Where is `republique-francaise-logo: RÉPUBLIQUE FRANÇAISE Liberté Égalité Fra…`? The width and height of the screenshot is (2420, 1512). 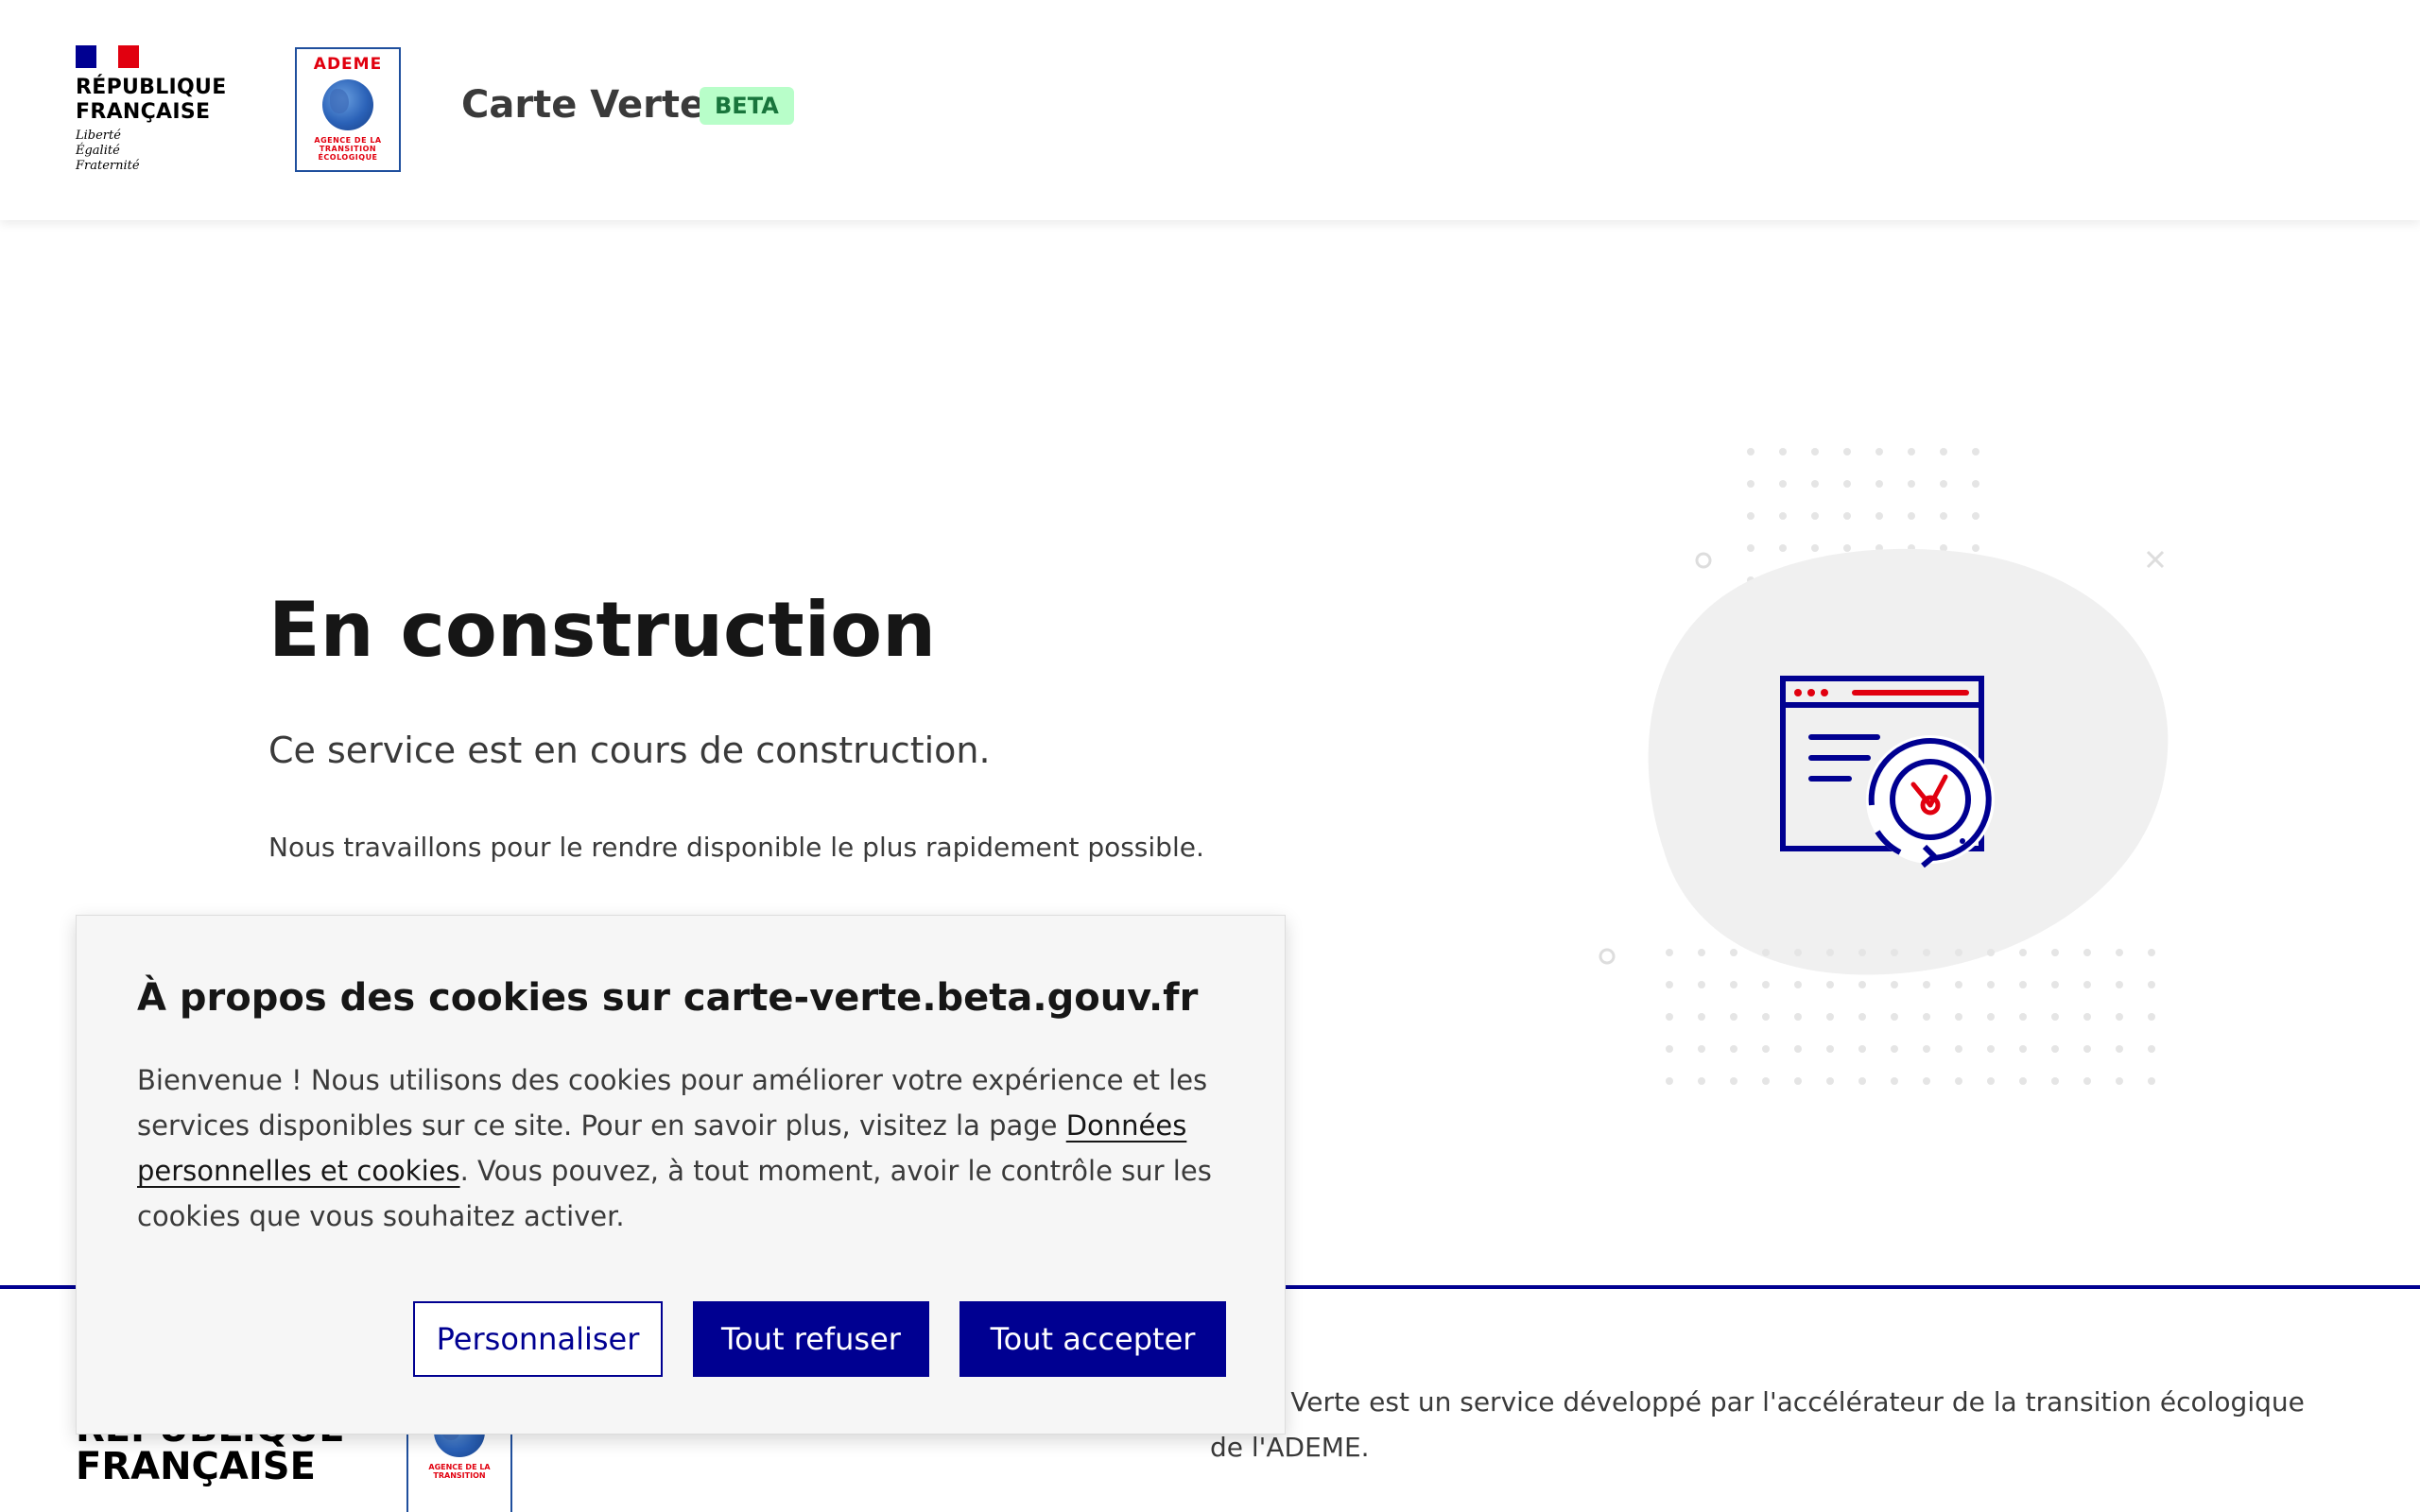
republique-francaise-logo: RÉPUBLIQUE FRANÇAISE Liberté Égalité Fra… is located at coordinates (151, 109).